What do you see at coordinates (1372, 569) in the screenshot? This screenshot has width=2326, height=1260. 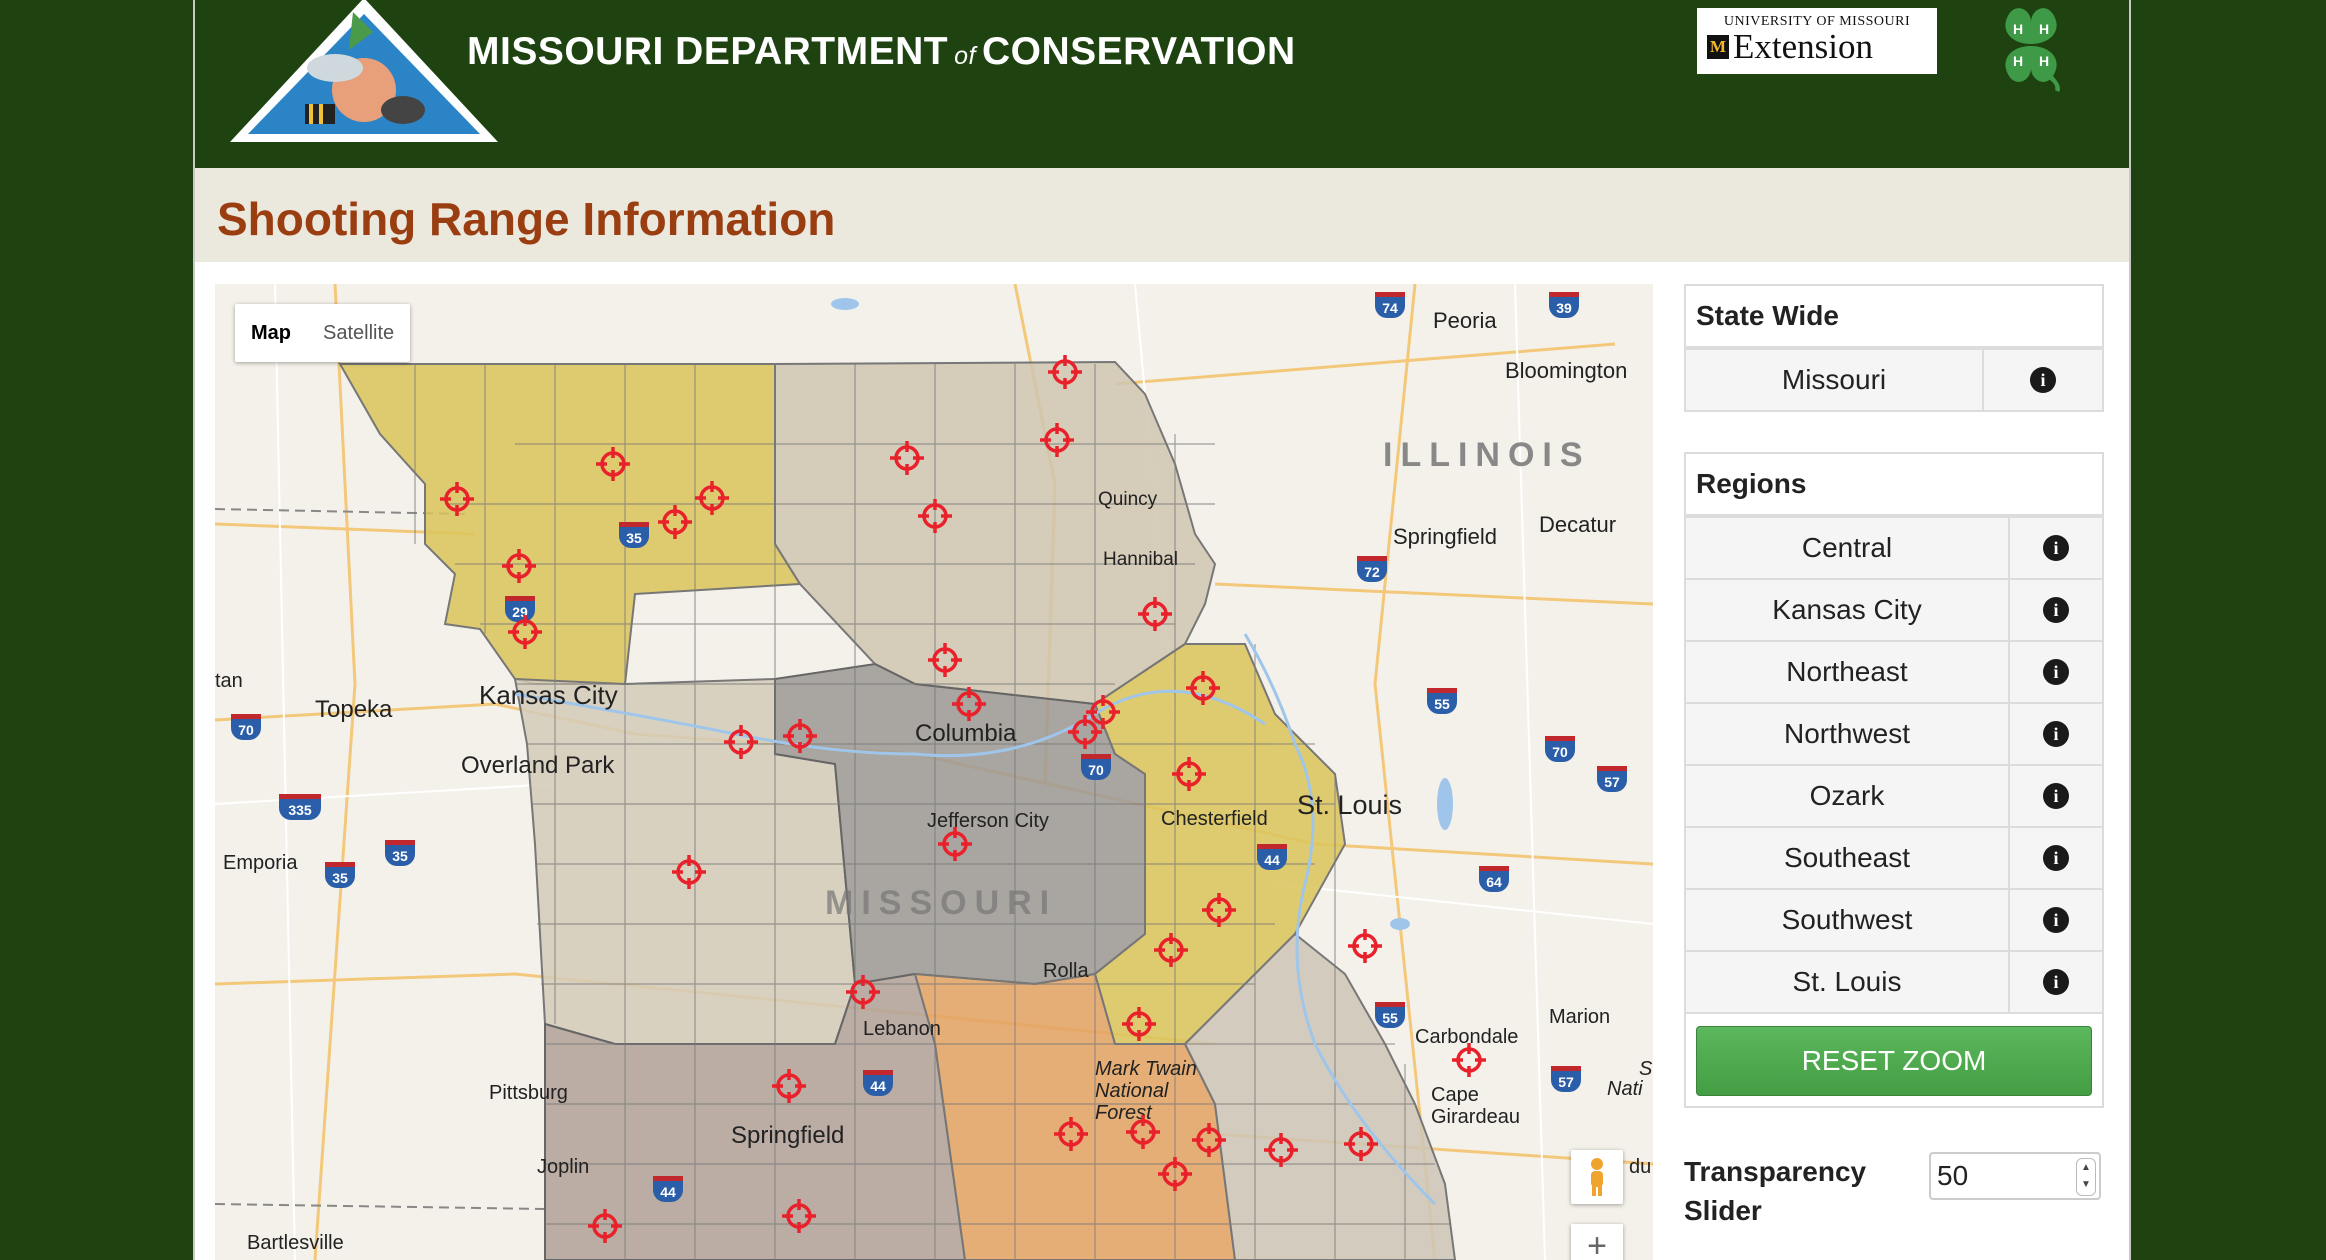 I see `highway-shield: 72` at bounding box center [1372, 569].